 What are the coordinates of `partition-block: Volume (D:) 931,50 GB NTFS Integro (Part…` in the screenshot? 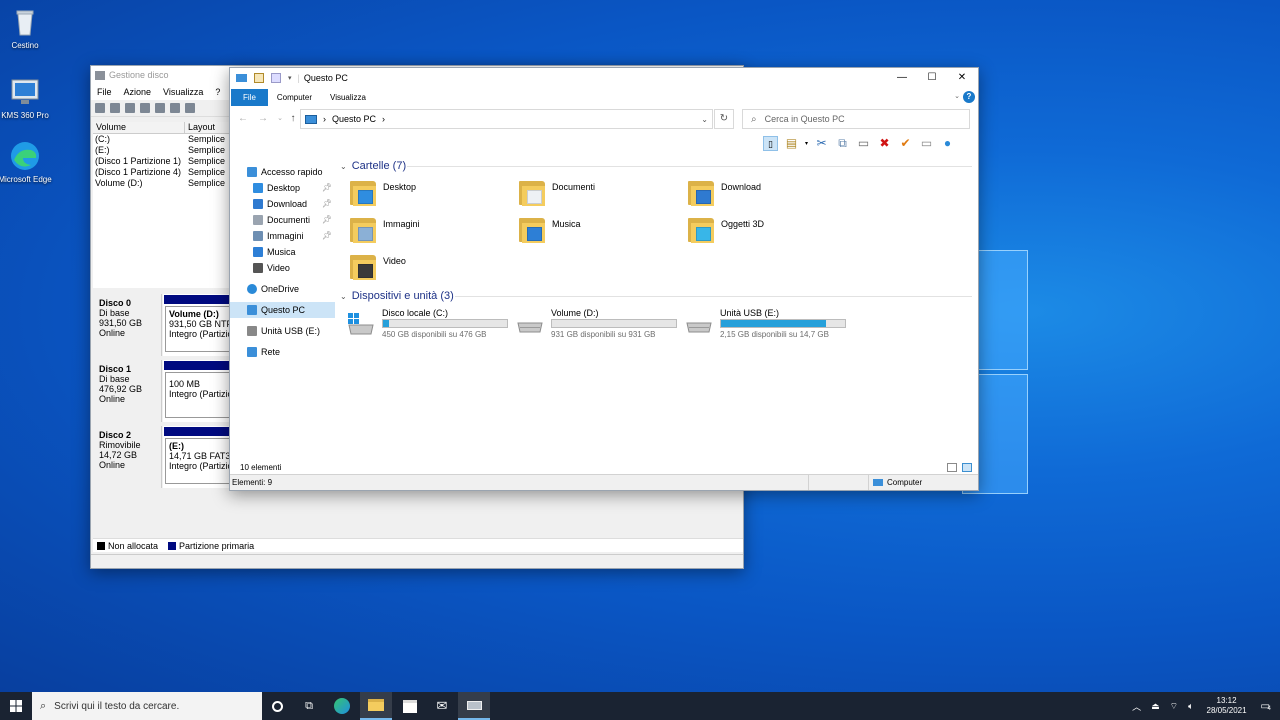 It's located at (199, 325).